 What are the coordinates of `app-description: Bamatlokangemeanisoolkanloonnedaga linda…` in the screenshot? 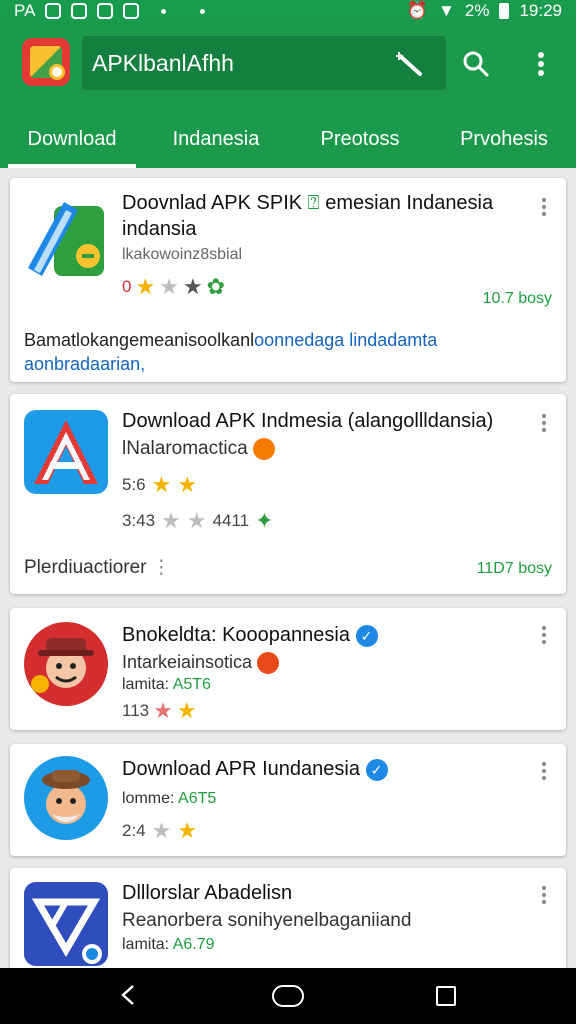 It's located at (231, 352).